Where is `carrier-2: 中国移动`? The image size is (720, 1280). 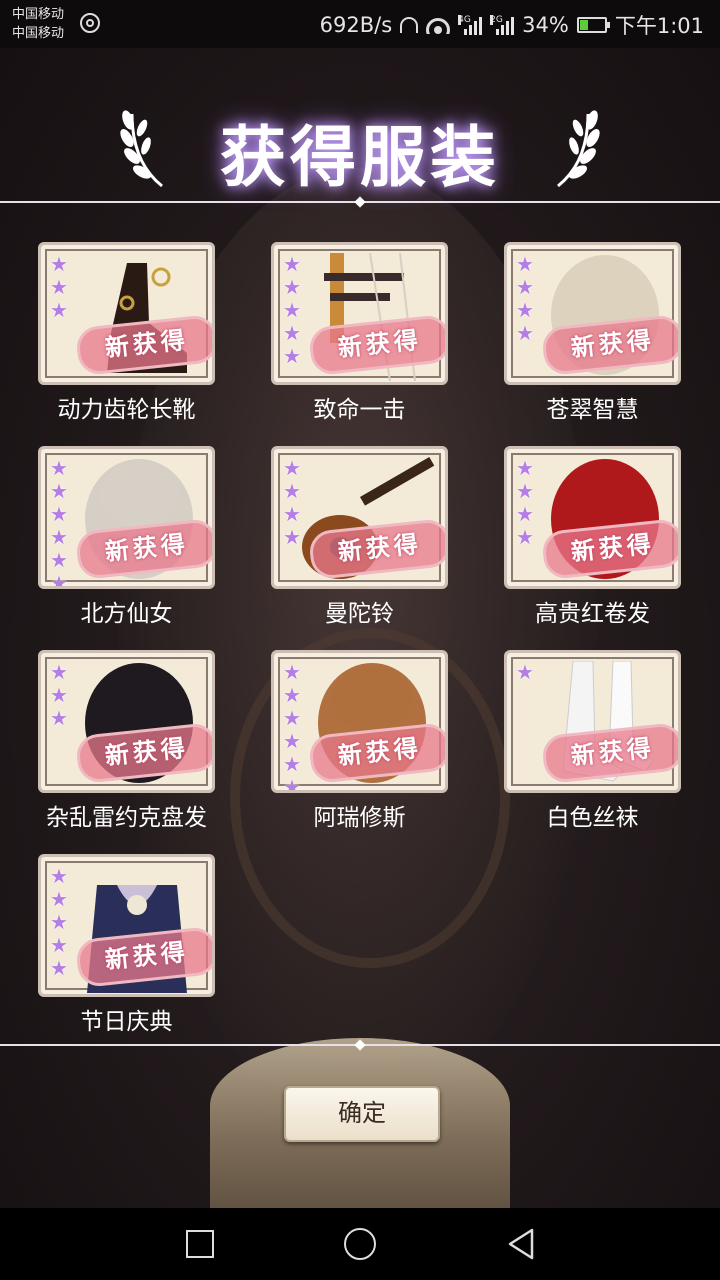 carrier-2: 中国移动 is located at coordinates (38, 33).